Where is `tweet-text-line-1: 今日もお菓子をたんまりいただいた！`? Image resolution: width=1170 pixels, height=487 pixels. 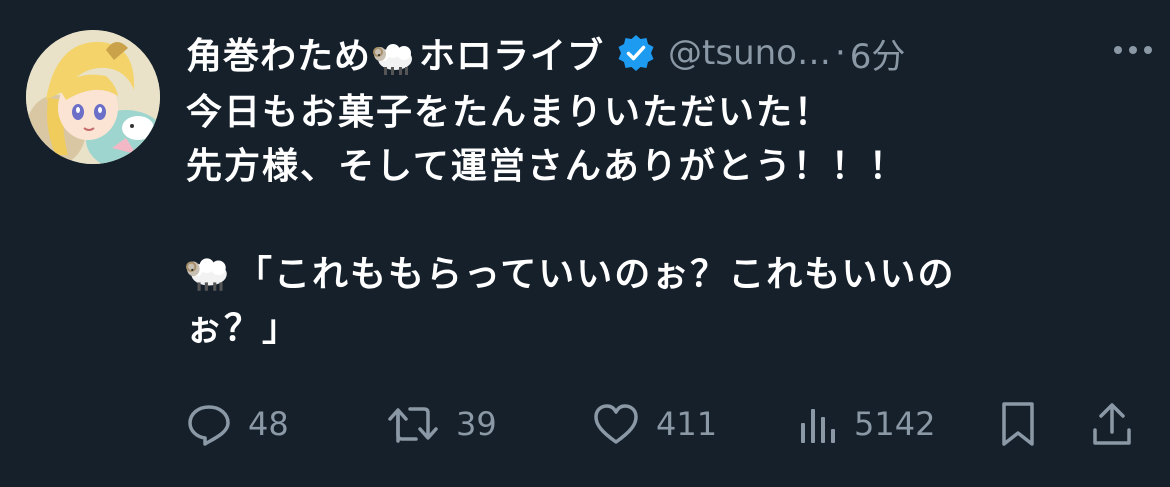 tweet-text-line-1: 今日もお菓子をたんまりいただいた！ is located at coordinates (509, 112).